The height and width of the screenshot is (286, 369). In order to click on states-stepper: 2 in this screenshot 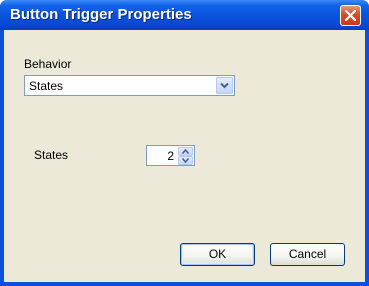, I will do `click(170, 155)`.